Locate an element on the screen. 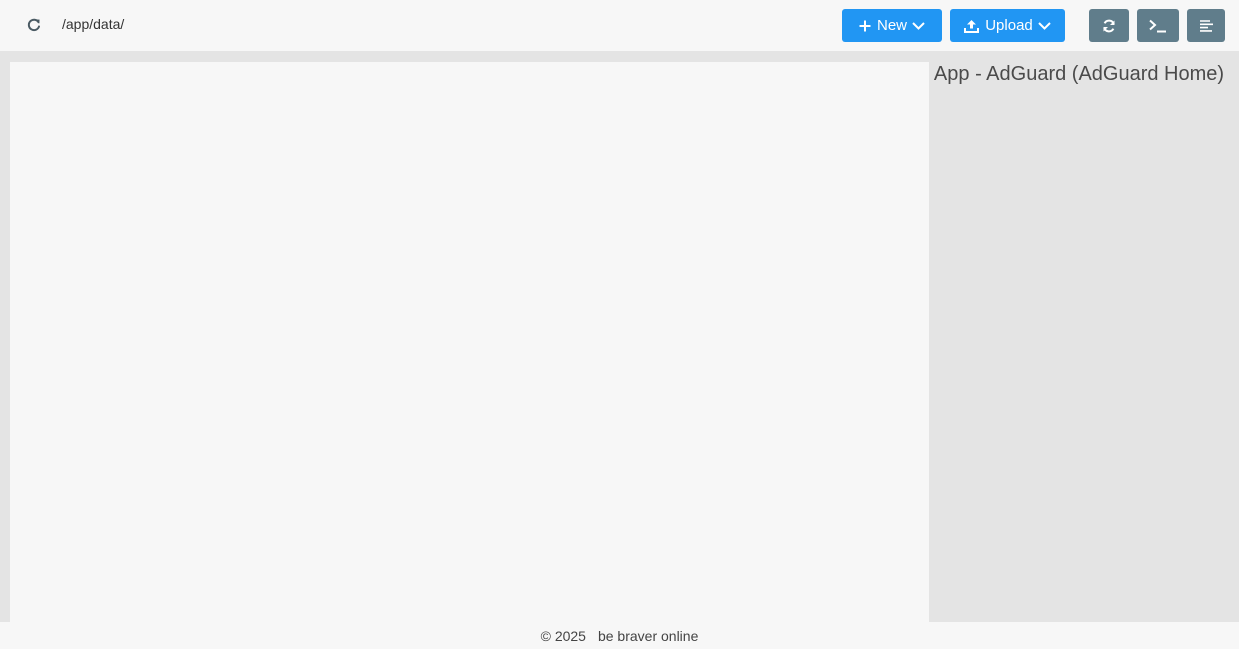 This screenshot has height=649, width=1239. footer: © 2025 be braver online is located at coordinates (619, 635).